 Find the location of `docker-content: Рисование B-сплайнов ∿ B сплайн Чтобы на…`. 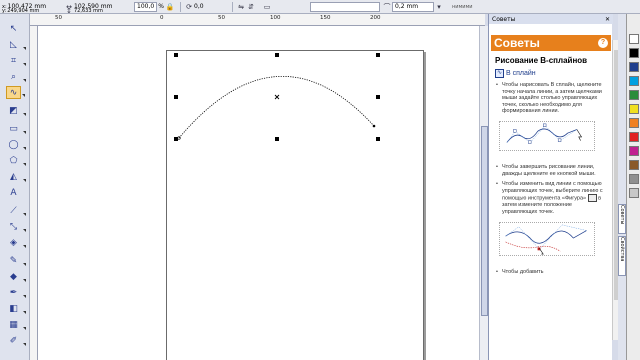

docker-content: Рисование B-сплайнов ∿ B сплайн Чтобы на… is located at coordinates (550, 207).